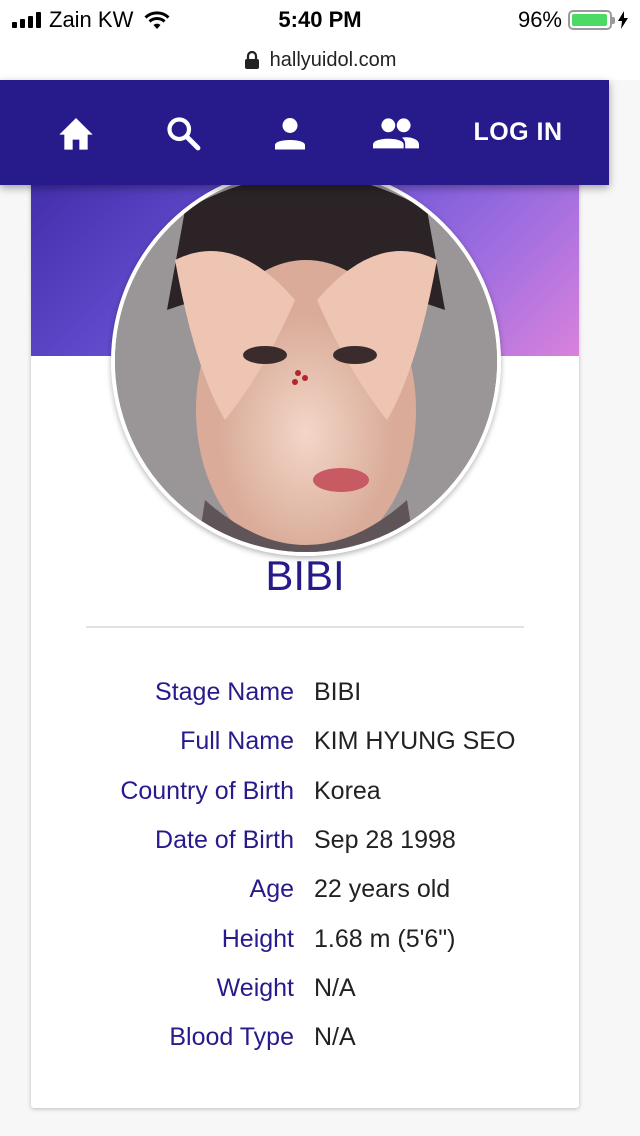 This screenshot has width=640, height=1136. What do you see at coordinates (257, 939) in the screenshot?
I see `detail-label: Height` at bounding box center [257, 939].